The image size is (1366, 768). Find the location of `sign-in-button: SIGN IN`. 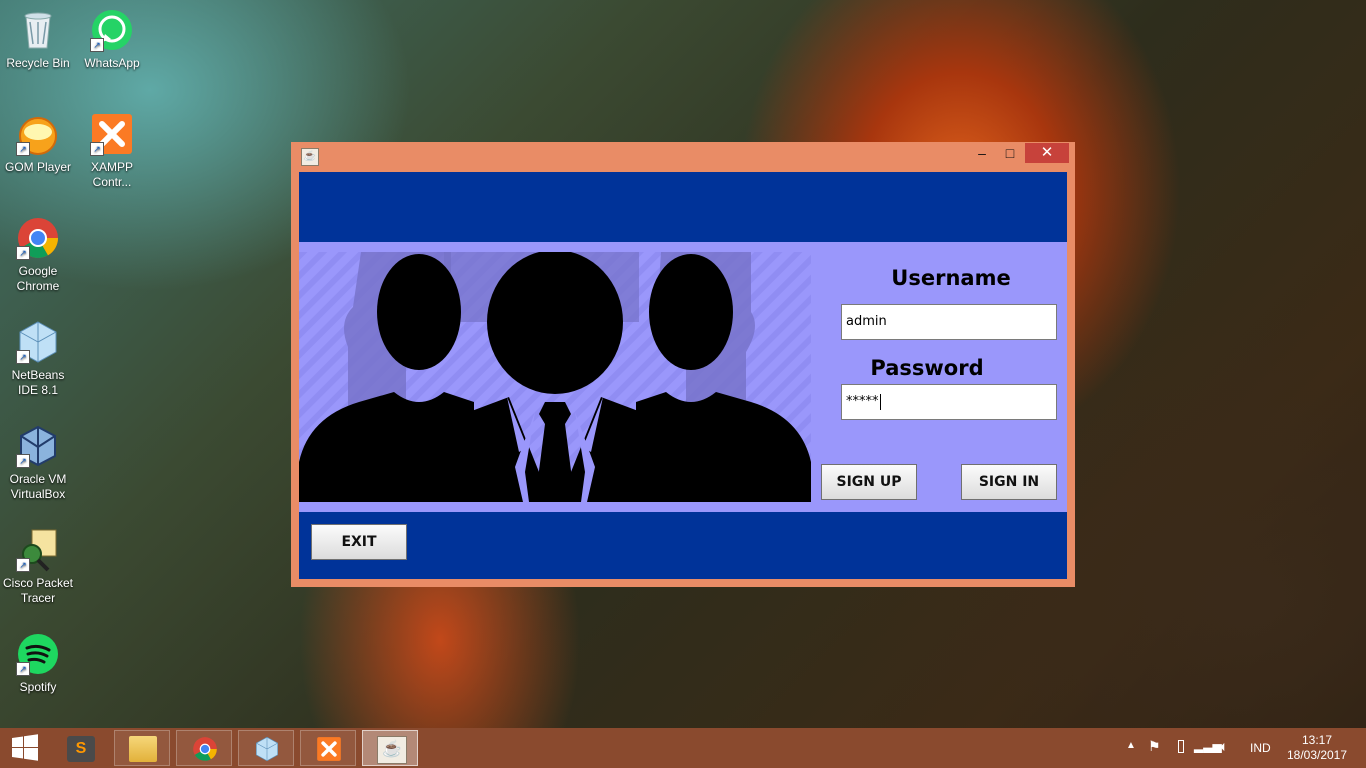

sign-in-button: SIGN IN is located at coordinates (1009, 482).